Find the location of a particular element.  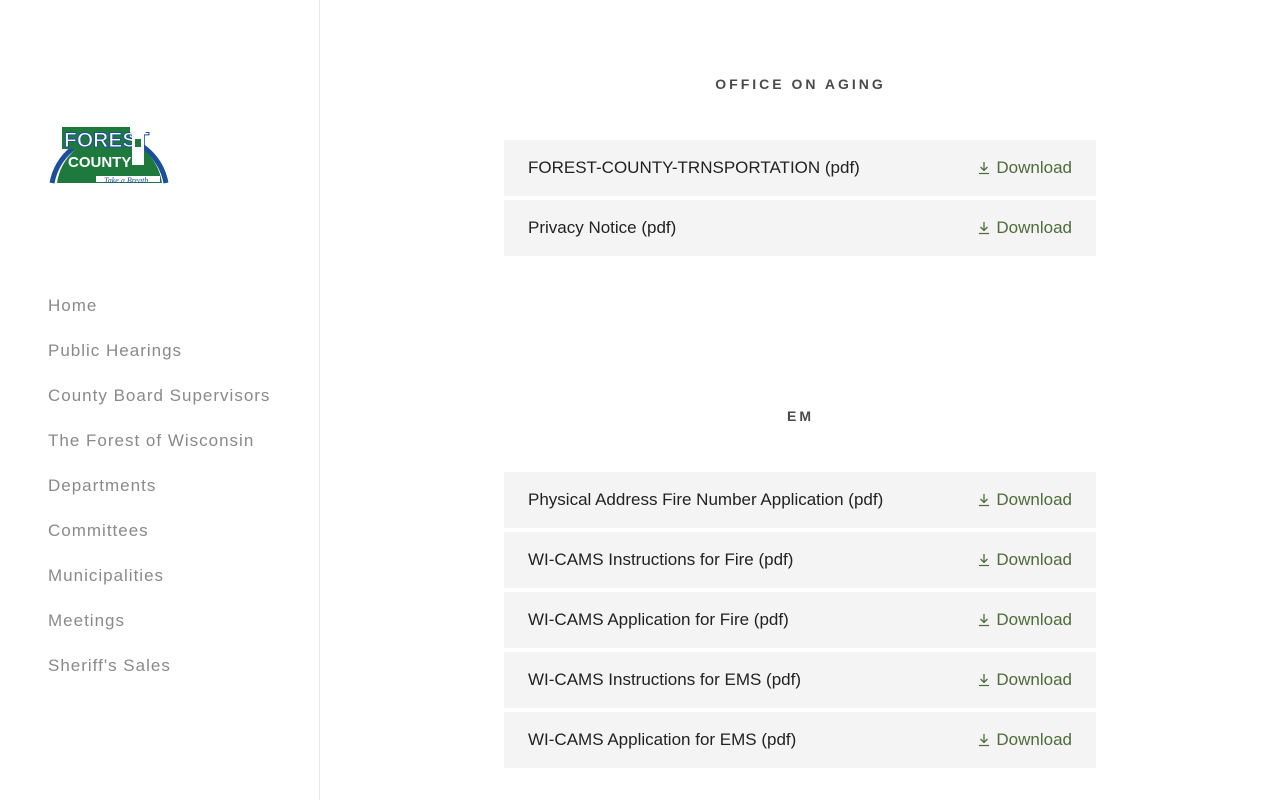

nav-item-county-board-supervisors: County Board Supervisors is located at coordinates (159, 404).